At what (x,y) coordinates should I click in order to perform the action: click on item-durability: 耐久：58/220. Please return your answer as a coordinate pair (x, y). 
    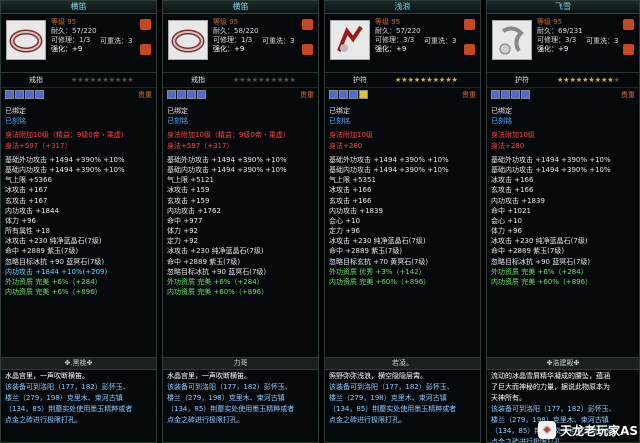
    Looking at the image, I should click on (236, 31).